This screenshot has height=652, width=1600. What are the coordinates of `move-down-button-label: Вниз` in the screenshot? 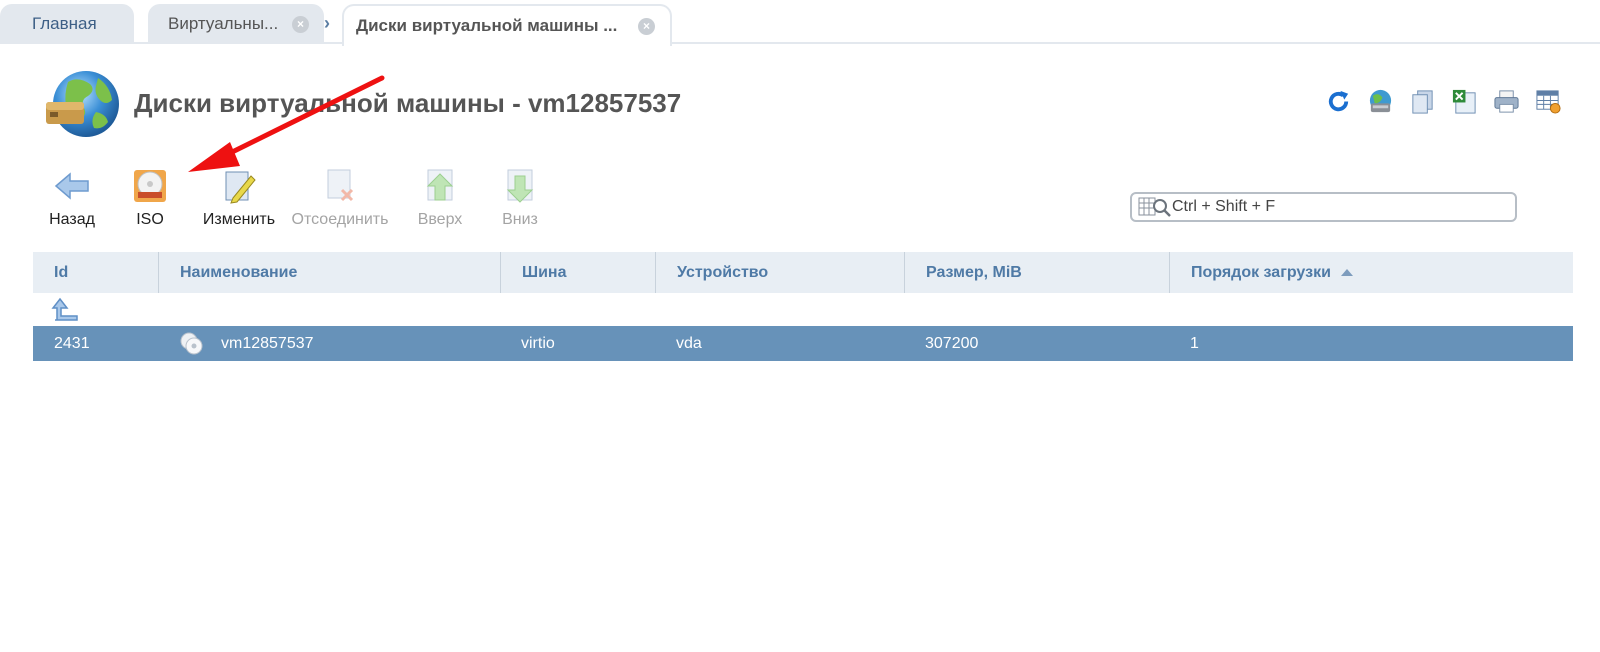 It's located at (520, 219).